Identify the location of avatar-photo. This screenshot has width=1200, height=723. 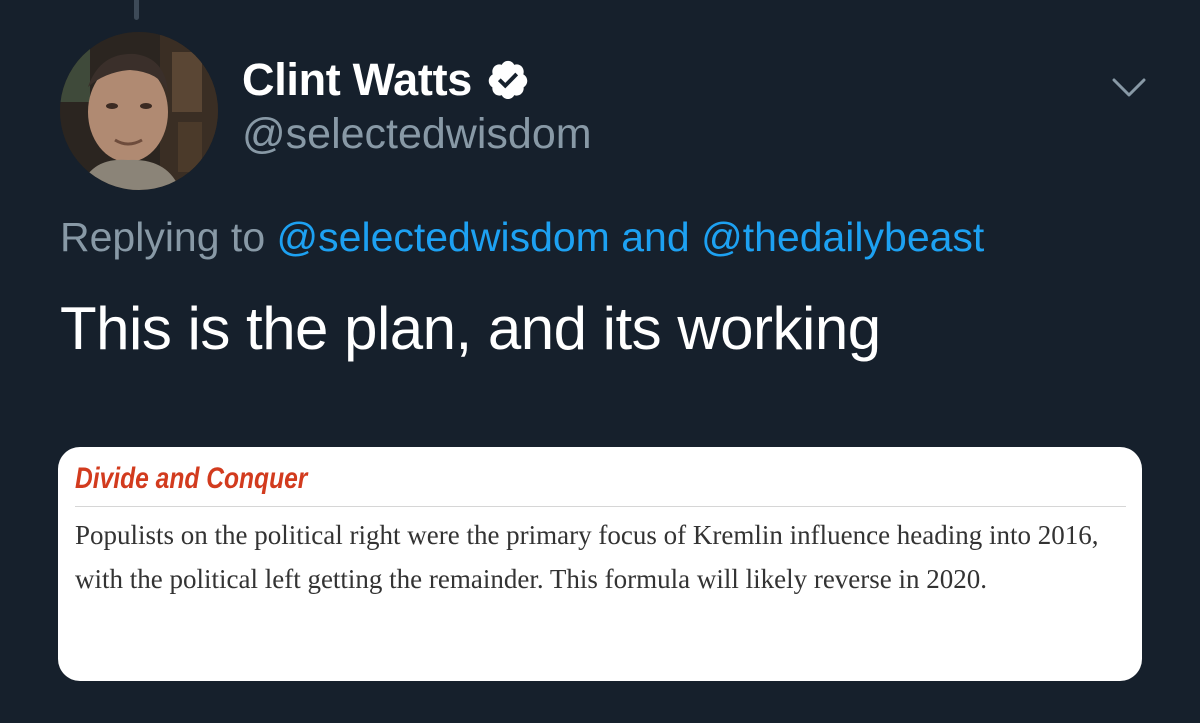
(139, 111).